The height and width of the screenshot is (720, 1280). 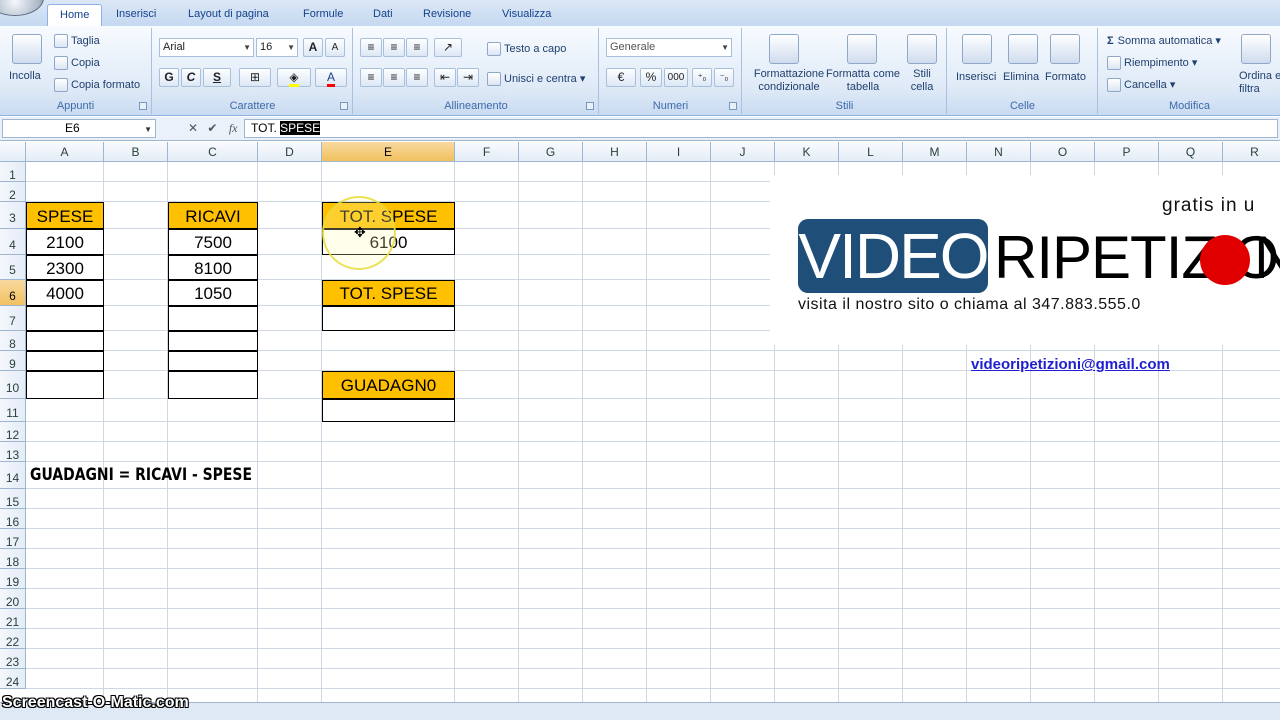 I want to click on font-color-button: A, so click(x=331, y=77).